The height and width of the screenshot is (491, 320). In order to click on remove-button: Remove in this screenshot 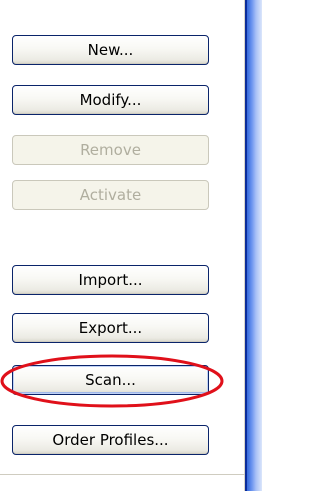, I will do `click(110, 150)`.